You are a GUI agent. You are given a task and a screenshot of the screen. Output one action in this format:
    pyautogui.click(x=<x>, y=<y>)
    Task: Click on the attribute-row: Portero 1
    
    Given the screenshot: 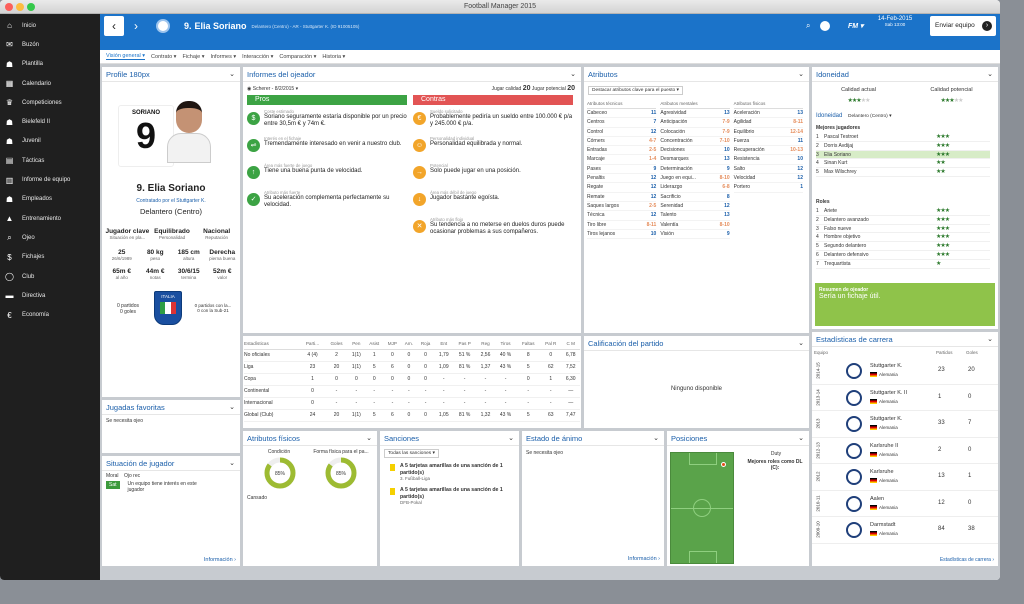 What is the action you would take?
    pyautogui.click(x=768, y=188)
    